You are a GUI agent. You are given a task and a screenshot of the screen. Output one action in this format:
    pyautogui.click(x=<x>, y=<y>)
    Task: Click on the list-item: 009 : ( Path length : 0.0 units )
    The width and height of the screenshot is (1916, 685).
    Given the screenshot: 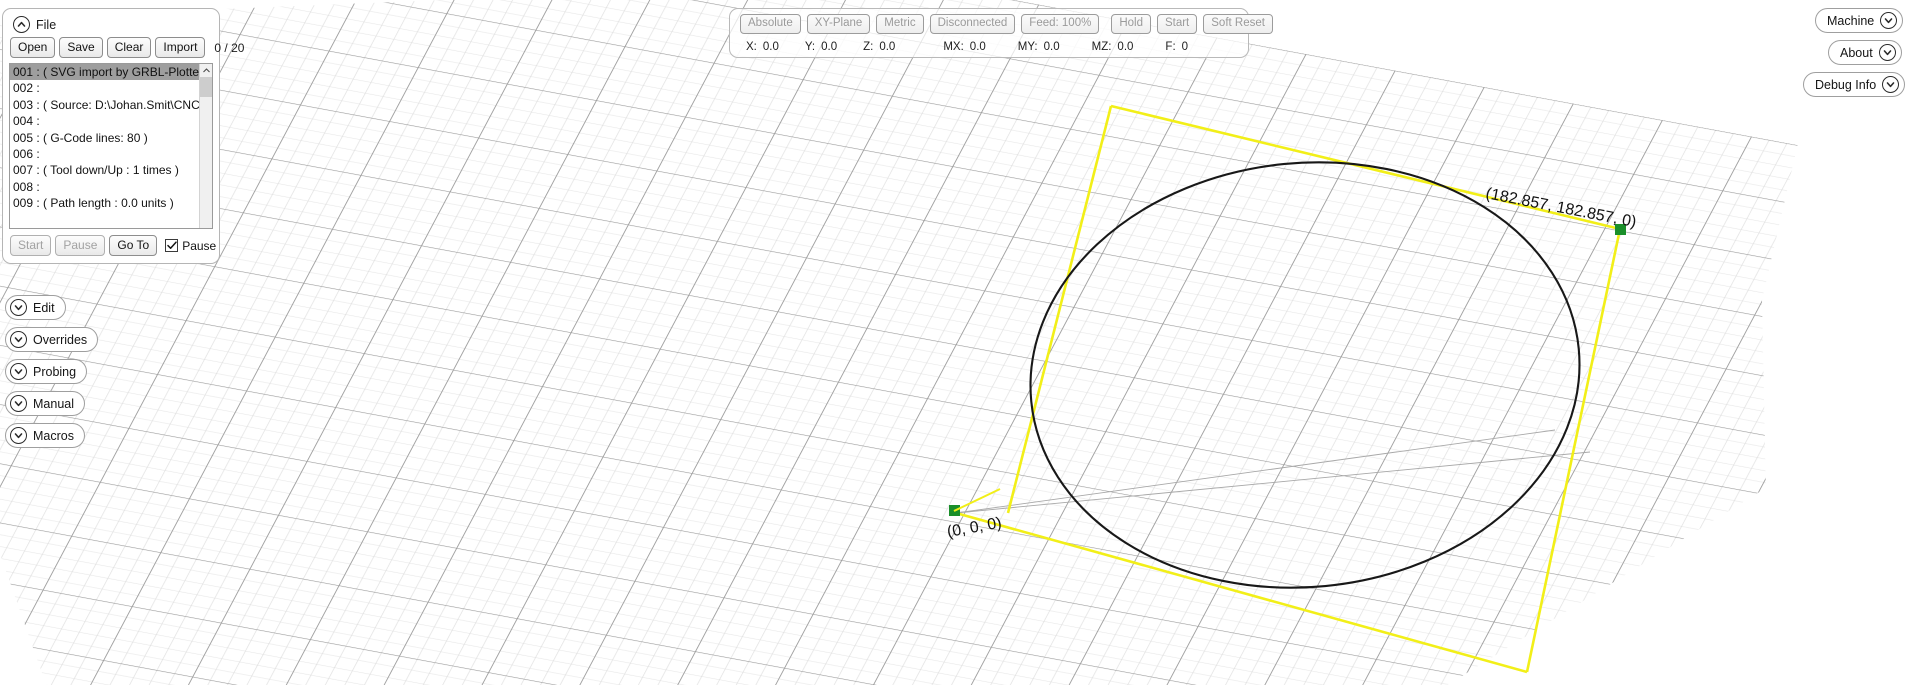 What is the action you would take?
    pyautogui.click(x=104, y=203)
    